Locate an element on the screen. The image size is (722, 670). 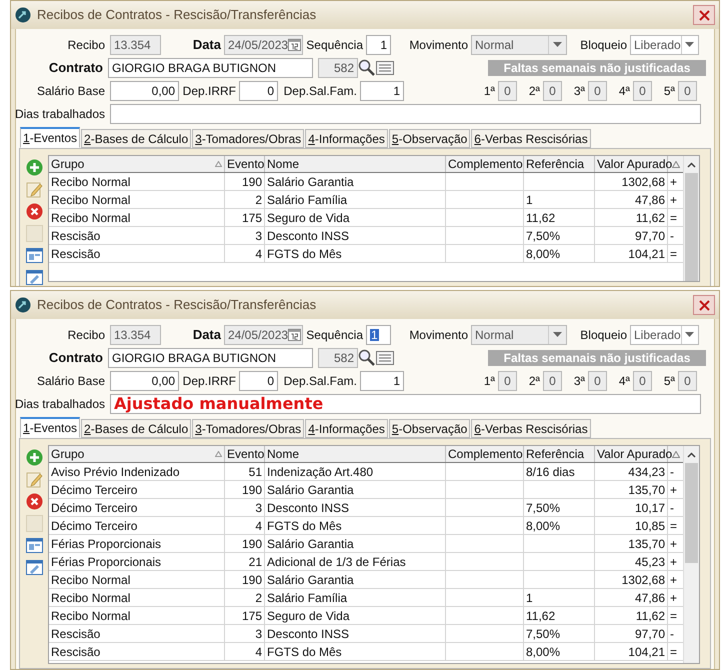
close-icon is located at coordinates (704, 15).